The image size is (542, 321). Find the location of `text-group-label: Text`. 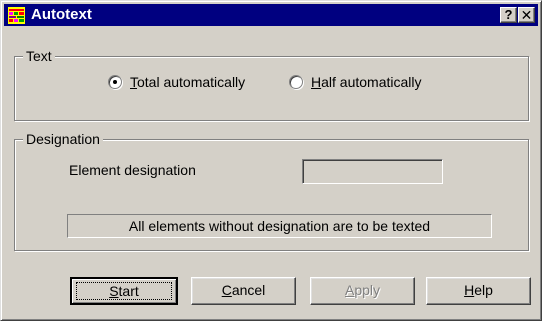

text-group-label: Text is located at coordinates (39, 56).